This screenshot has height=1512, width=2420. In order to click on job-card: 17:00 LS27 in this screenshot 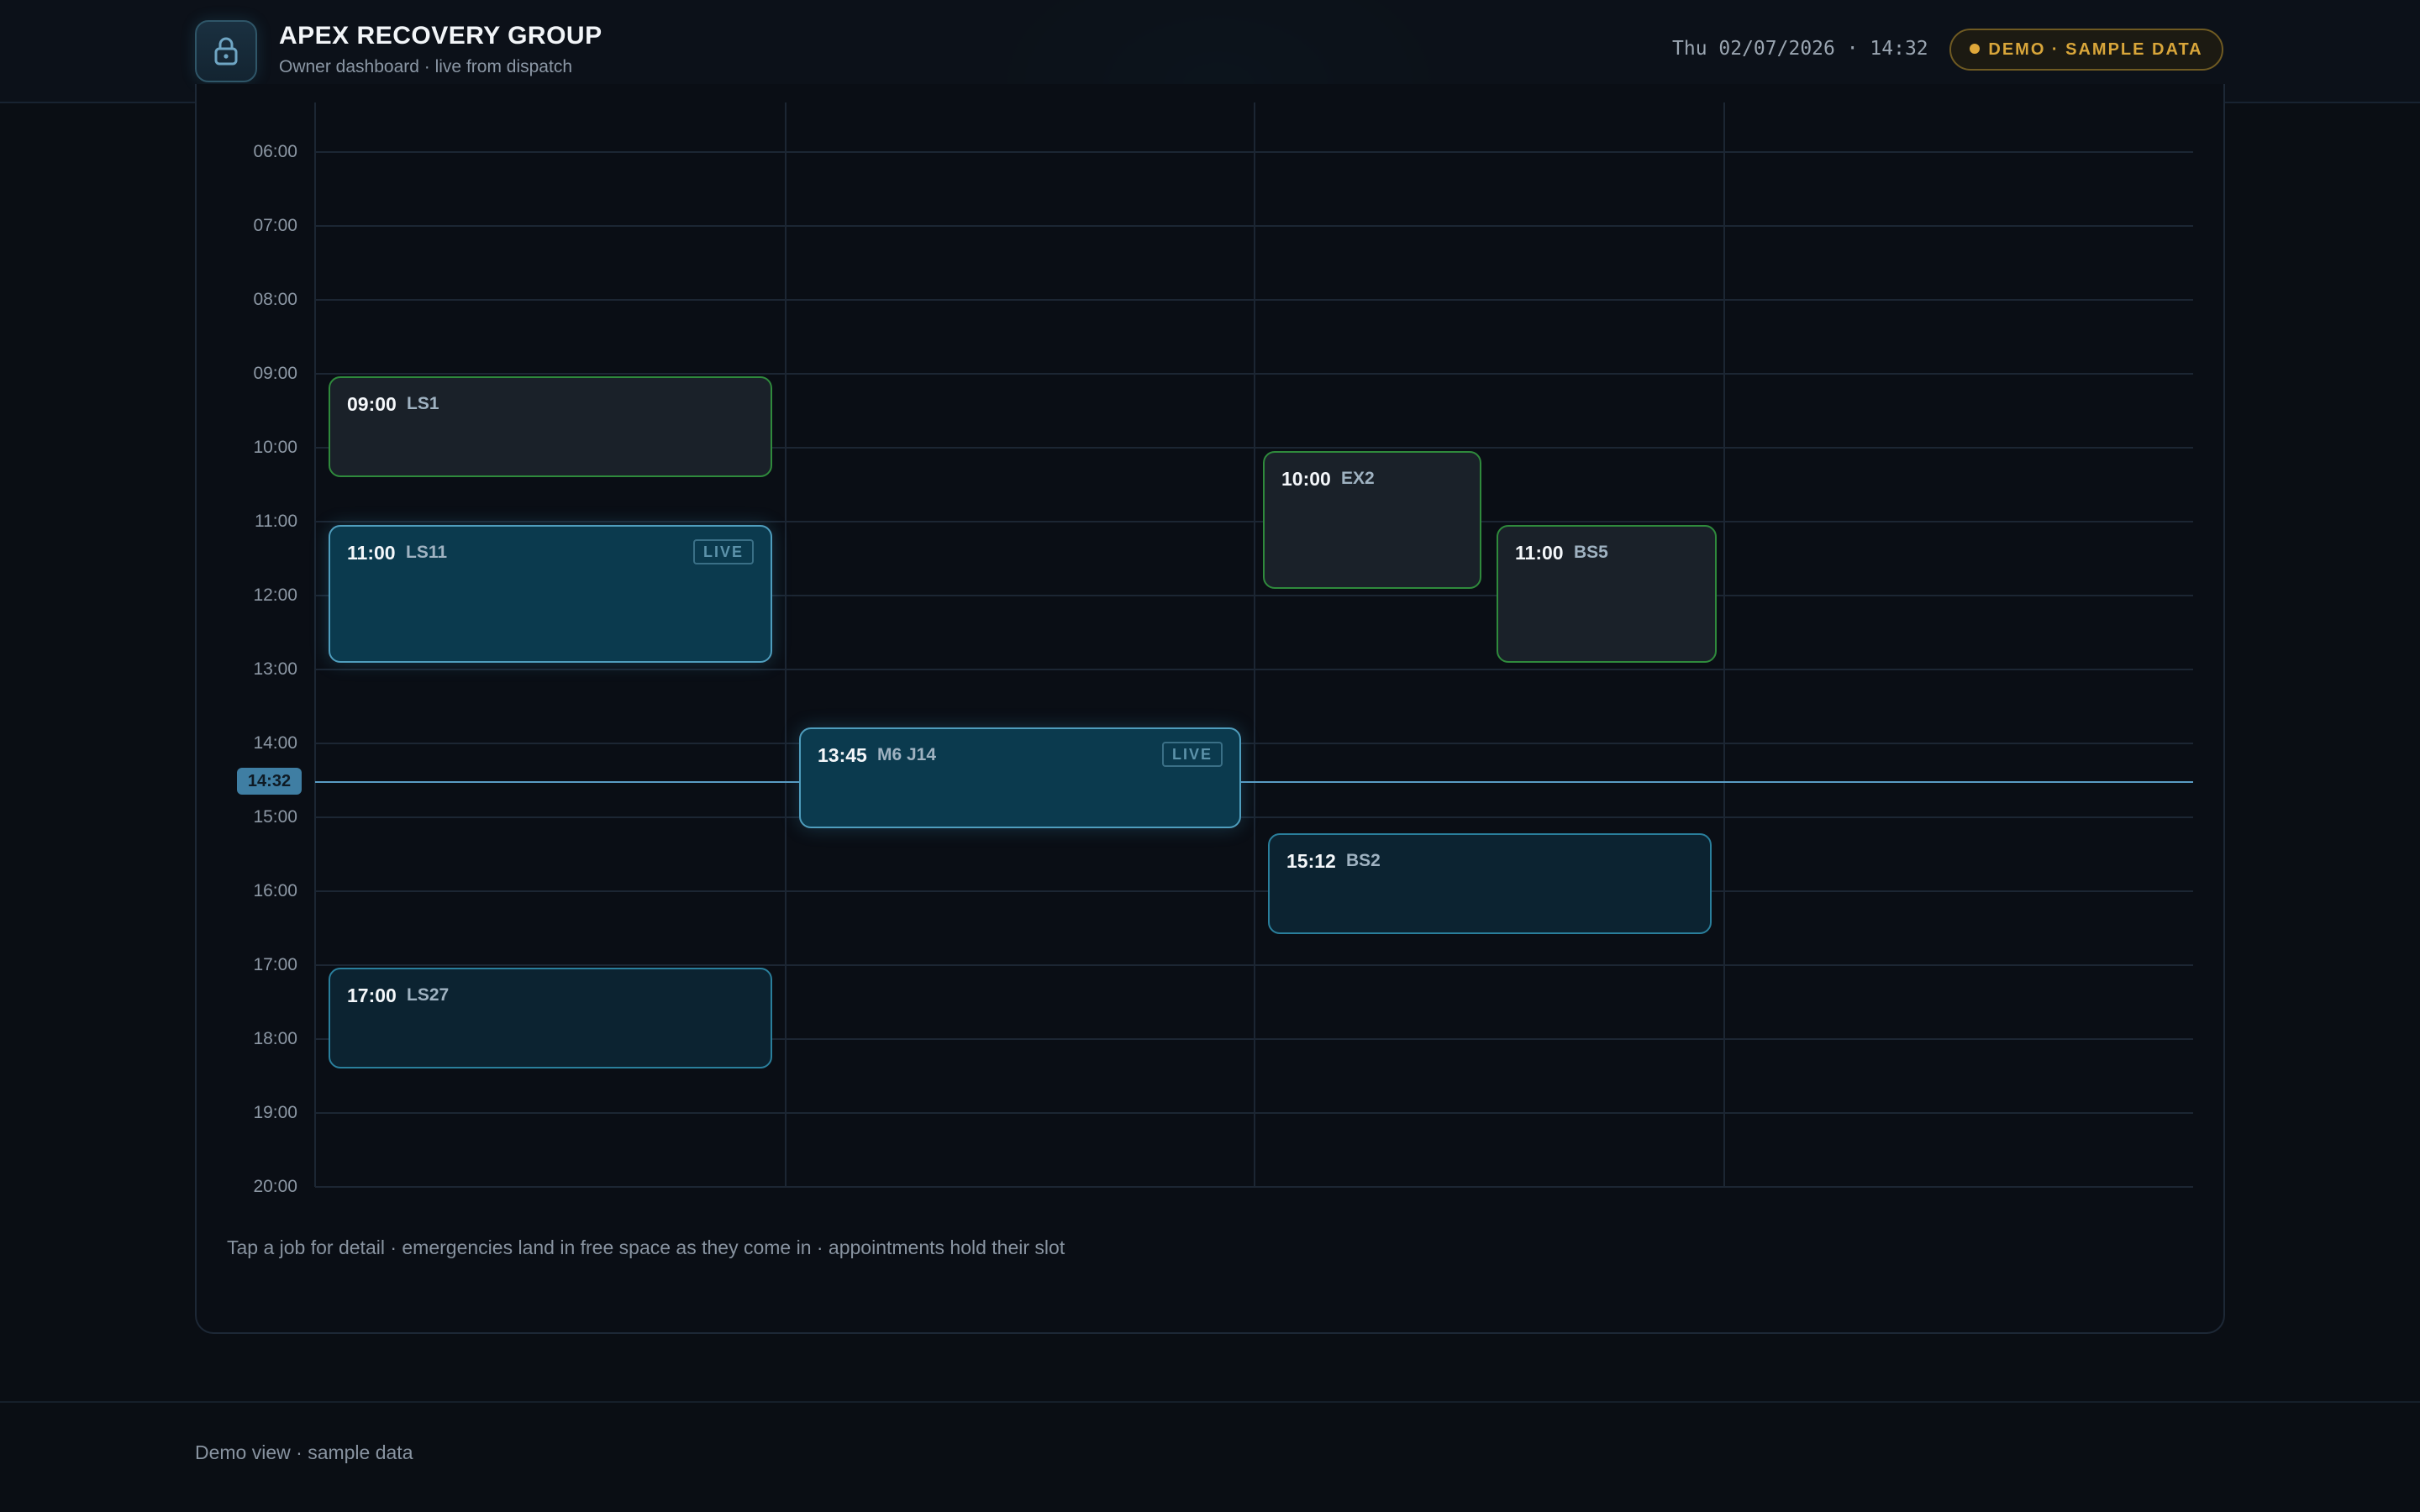, I will do `click(551, 1018)`.